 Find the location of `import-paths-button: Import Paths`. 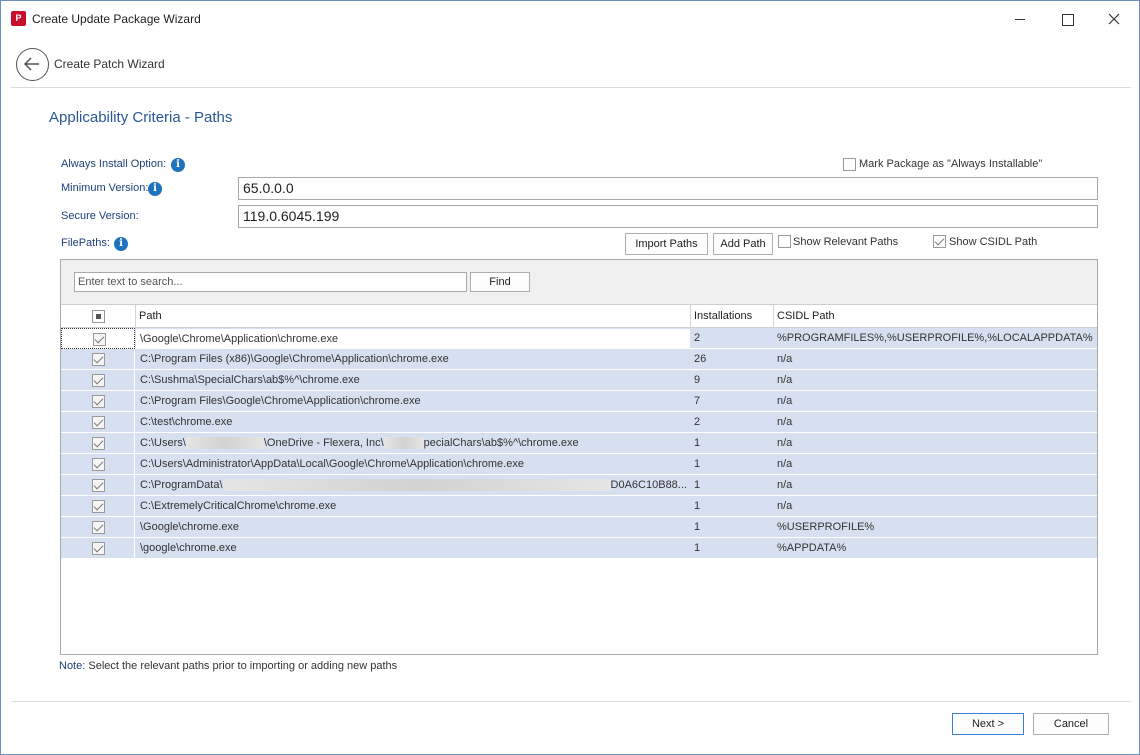

import-paths-button: Import Paths is located at coordinates (666, 244).